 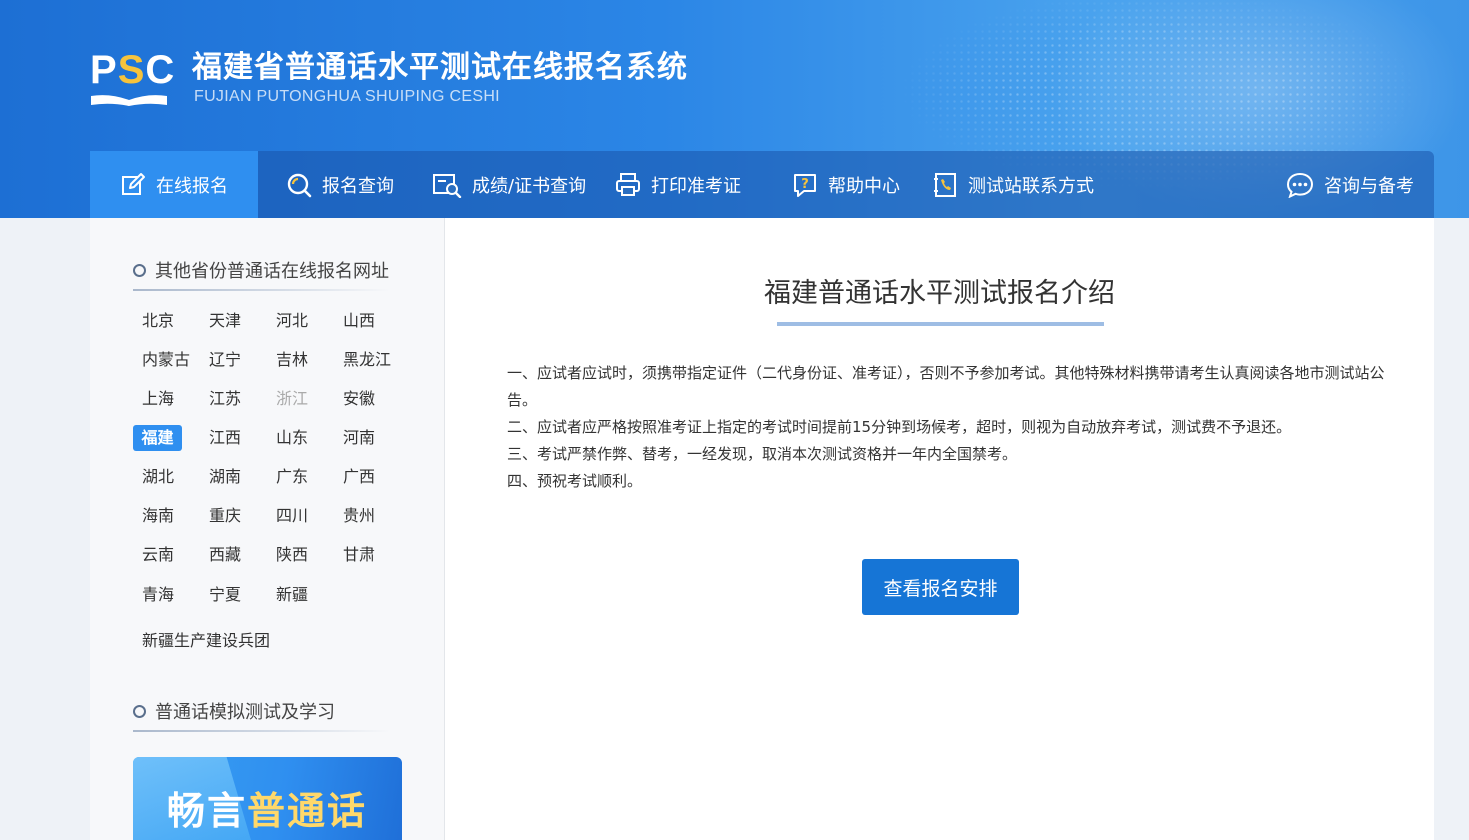 What do you see at coordinates (292, 595) in the screenshot?
I see `province-link: 新疆` at bounding box center [292, 595].